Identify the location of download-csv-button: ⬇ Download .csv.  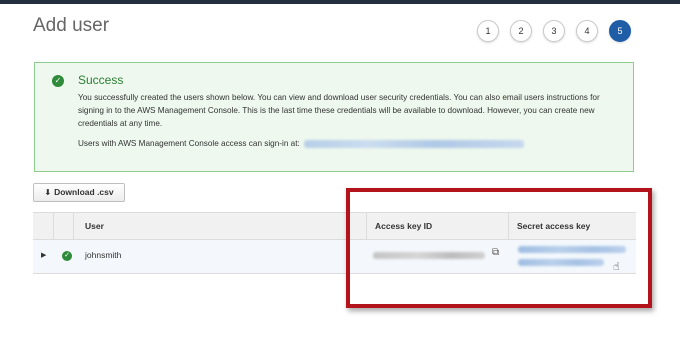
(79, 192).